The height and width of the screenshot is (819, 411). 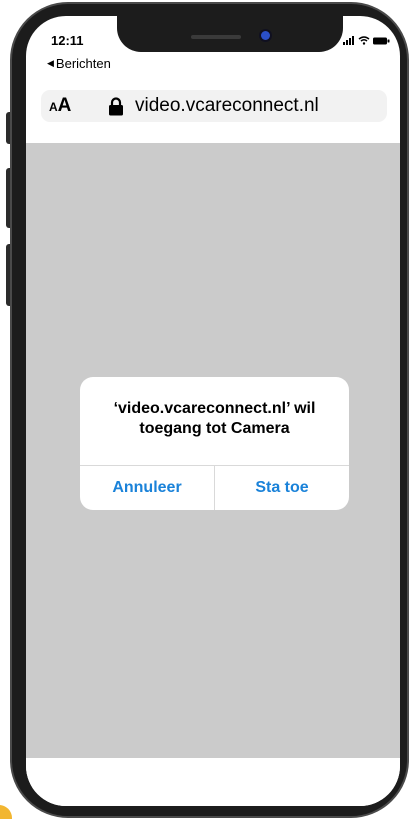 What do you see at coordinates (227, 105) in the screenshot?
I see `url-text: video.vcareconnect.nl` at bounding box center [227, 105].